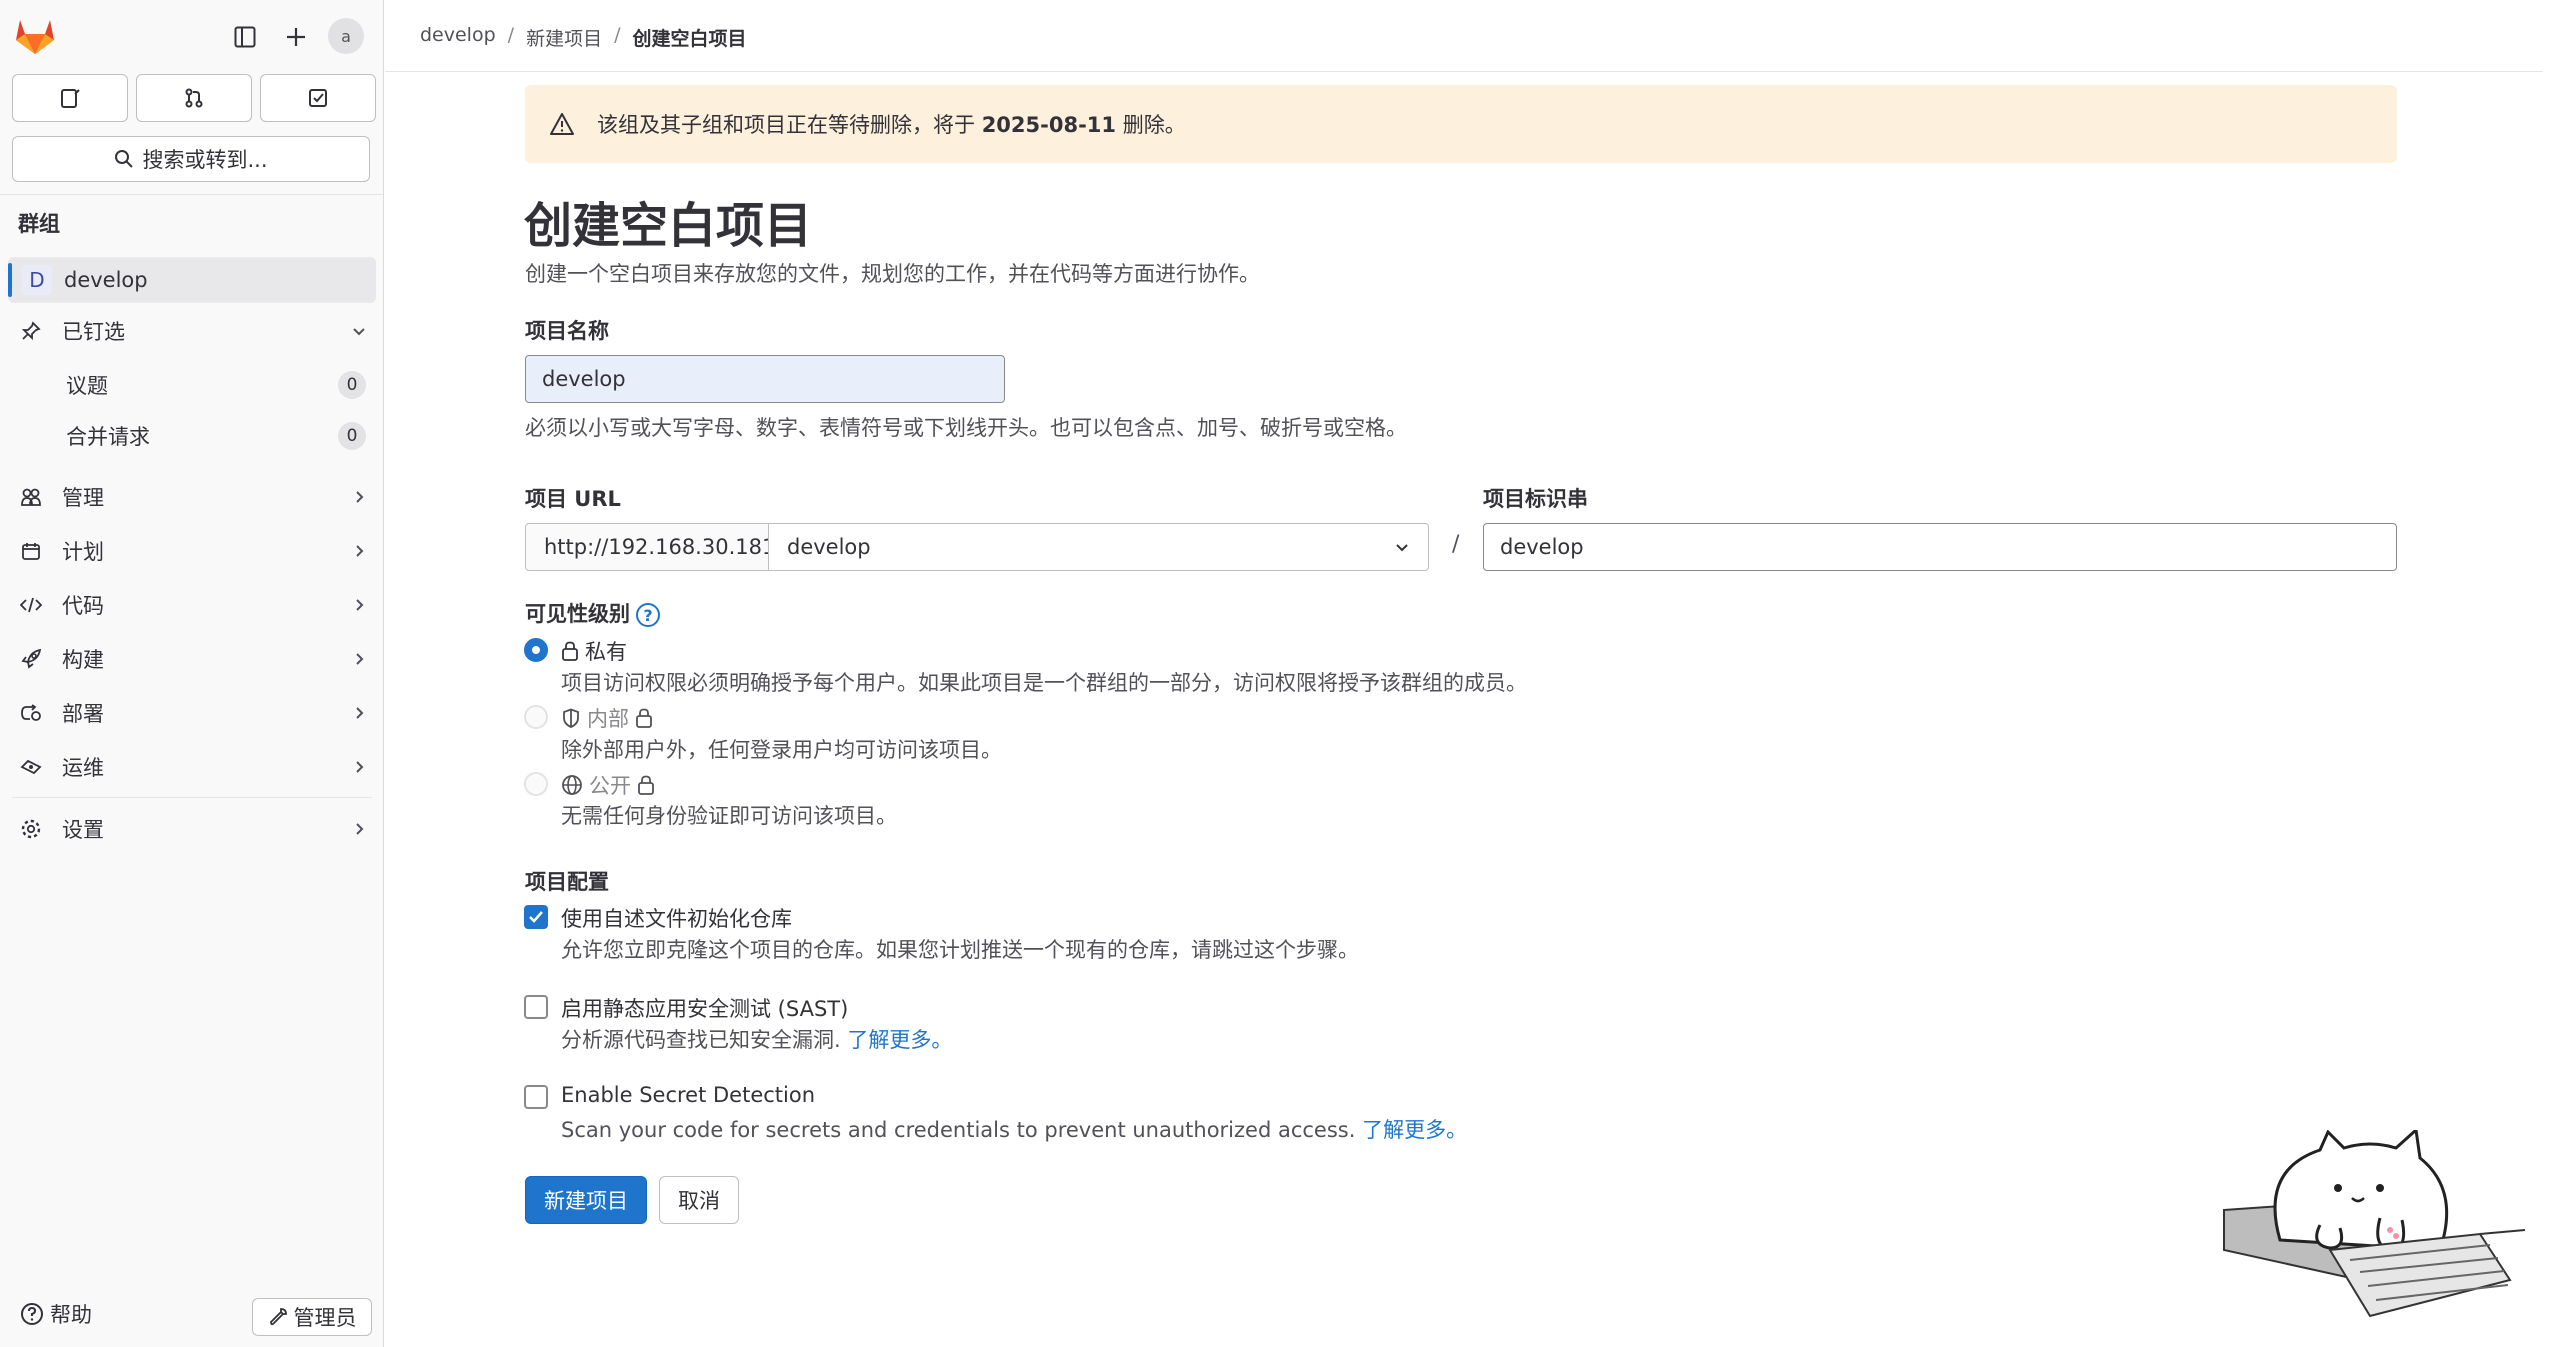  What do you see at coordinates (56, 1314) in the screenshot?
I see `help-button: 帮助` at bounding box center [56, 1314].